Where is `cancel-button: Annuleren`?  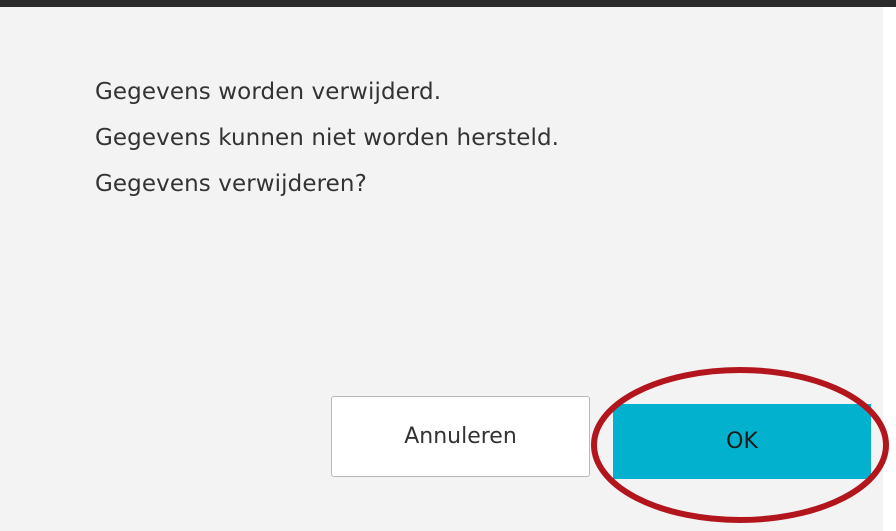 cancel-button: Annuleren is located at coordinates (460, 436).